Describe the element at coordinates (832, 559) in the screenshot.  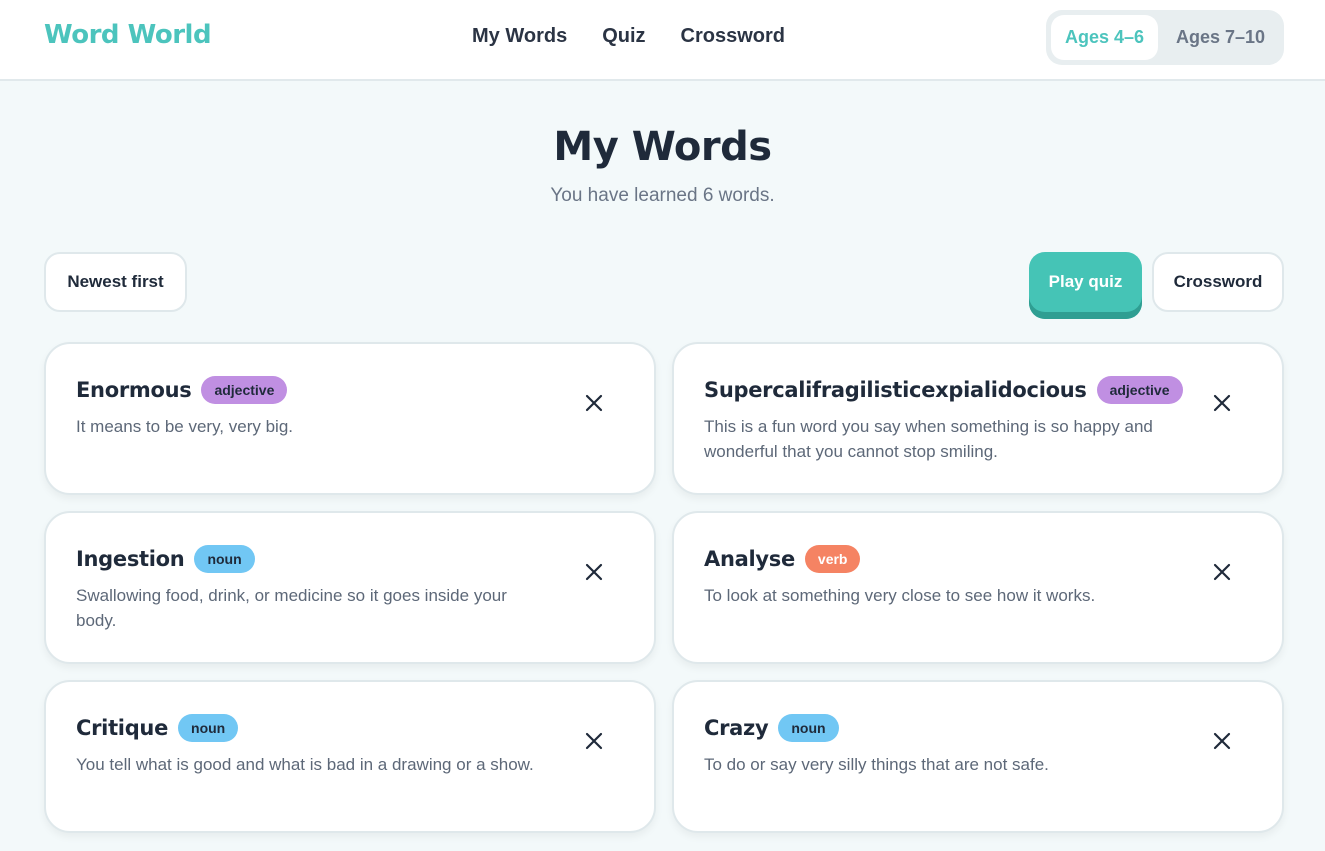
I see `word-type-badge: verb` at that location.